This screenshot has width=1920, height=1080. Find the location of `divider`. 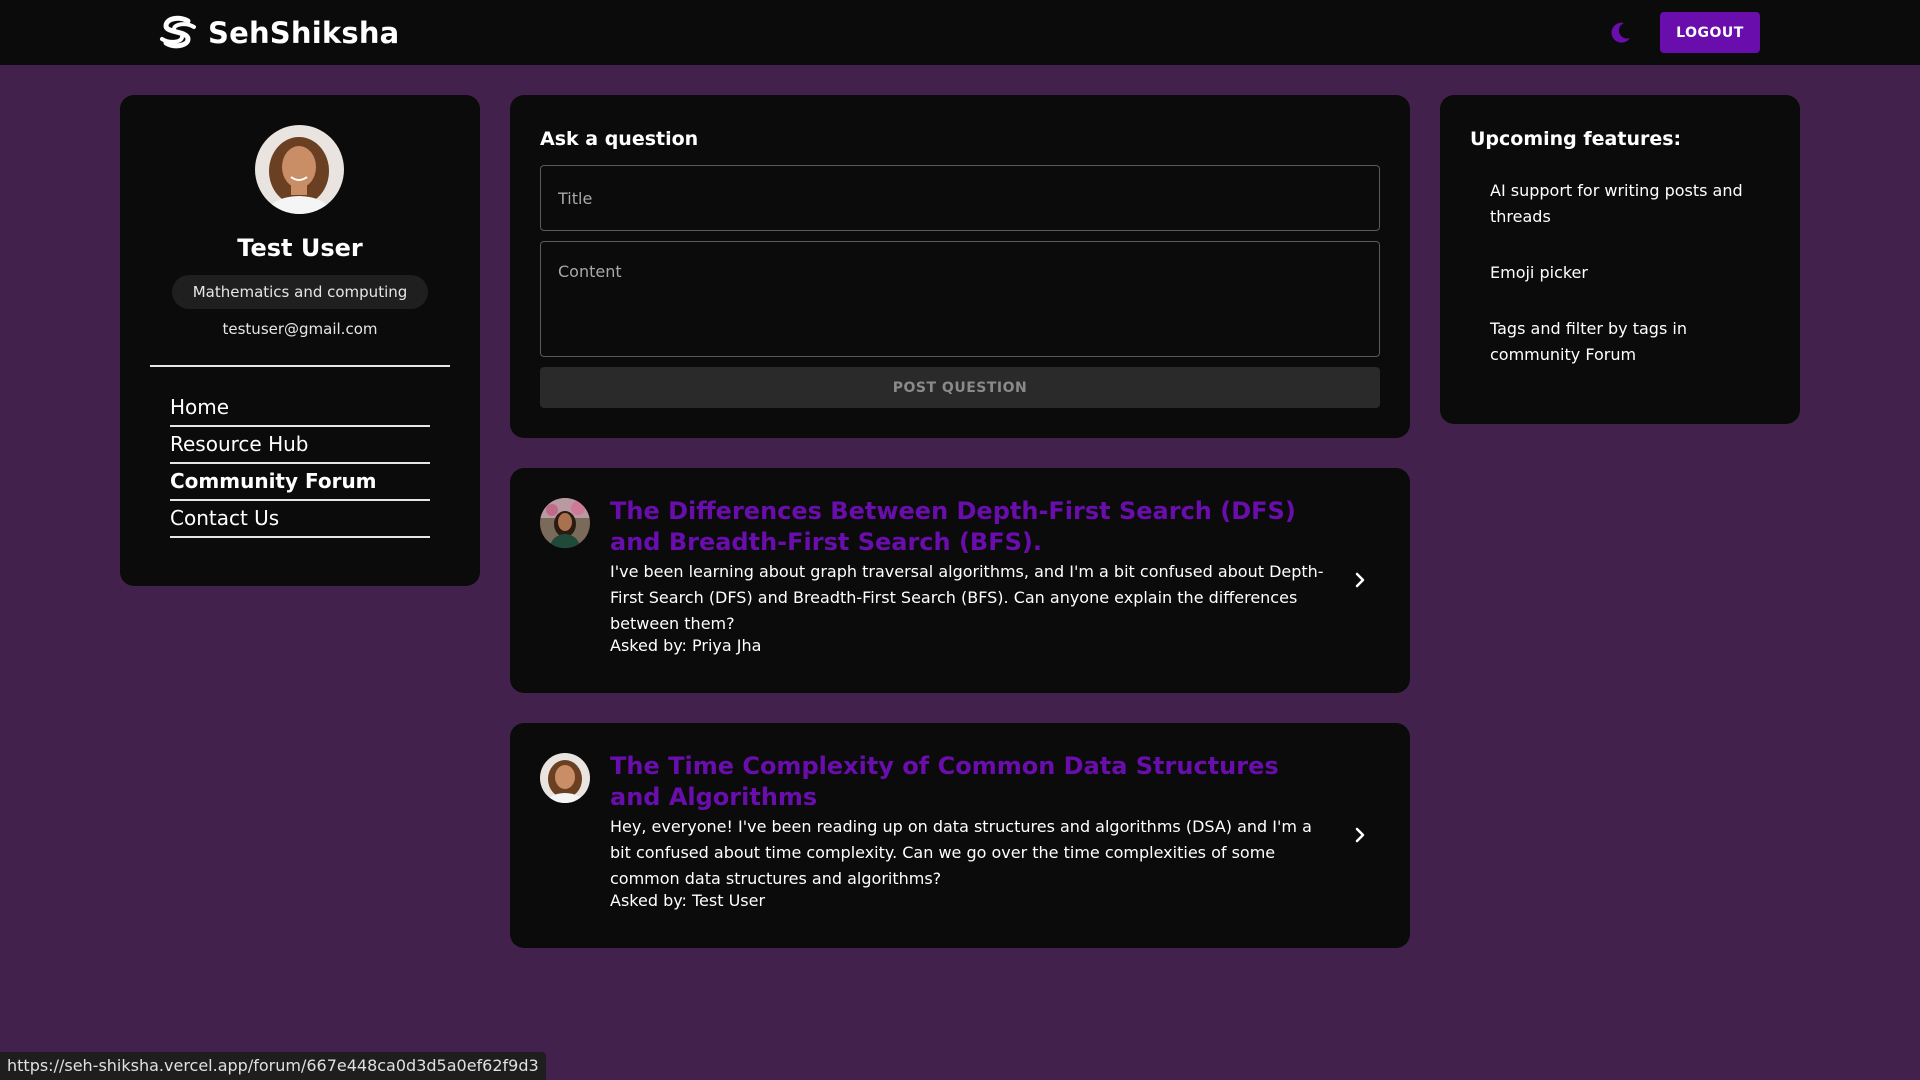

divider is located at coordinates (300, 366).